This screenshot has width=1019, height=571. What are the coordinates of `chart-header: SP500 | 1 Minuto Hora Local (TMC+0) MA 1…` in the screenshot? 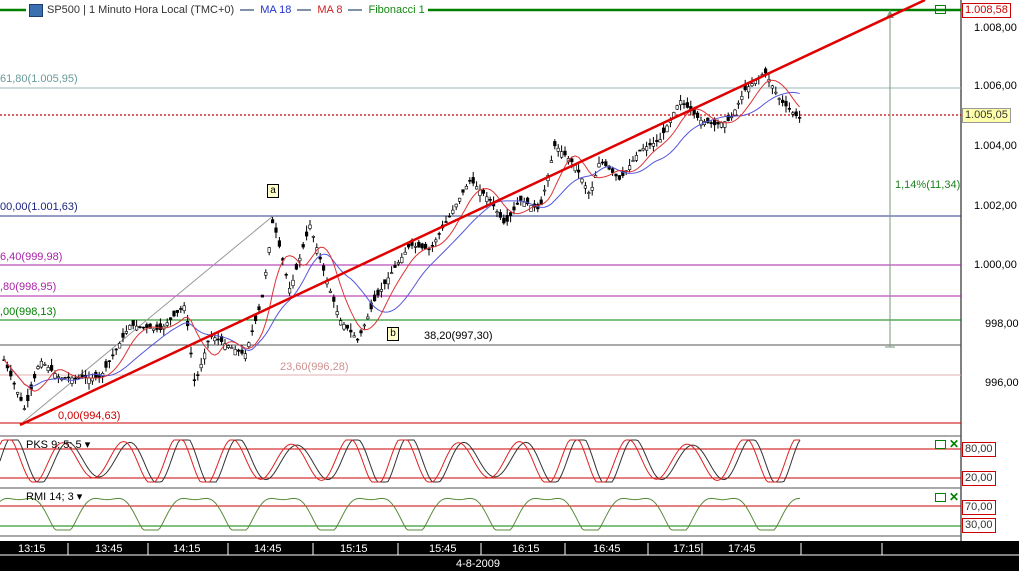 It's located at (227, 10).